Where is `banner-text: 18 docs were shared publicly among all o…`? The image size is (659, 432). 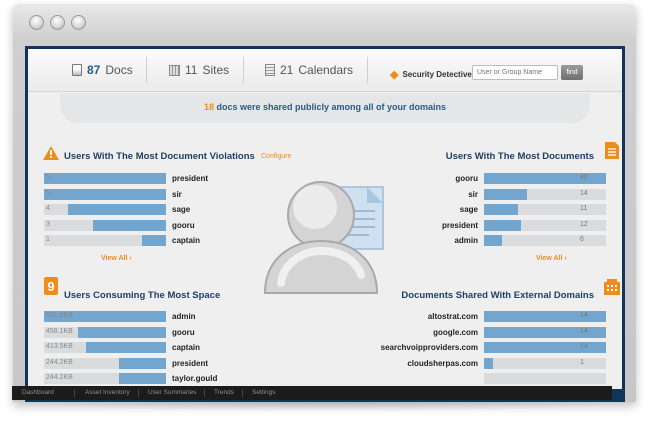 banner-text: 18 docs were shared publicly among all o… is located at coordinates (325, 107).